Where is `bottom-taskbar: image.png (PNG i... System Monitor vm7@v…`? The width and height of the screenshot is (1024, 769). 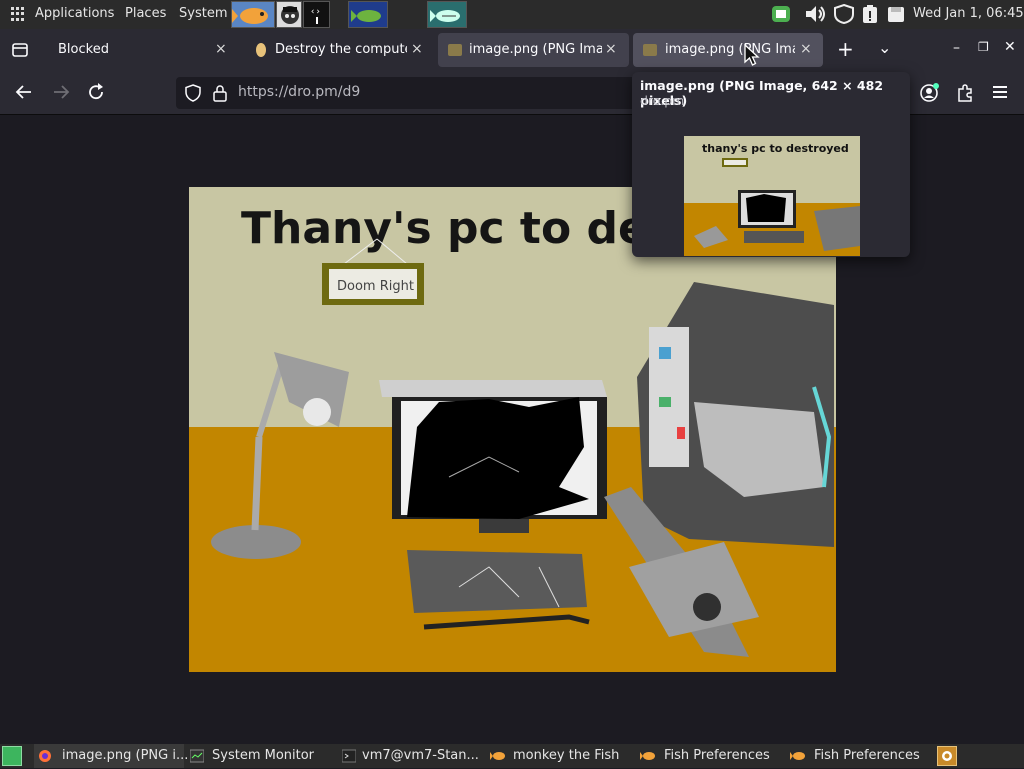
bottom-taskbar: image.png (PNG i... System Monitor vm7@v… is located at coordinates (512, 756).